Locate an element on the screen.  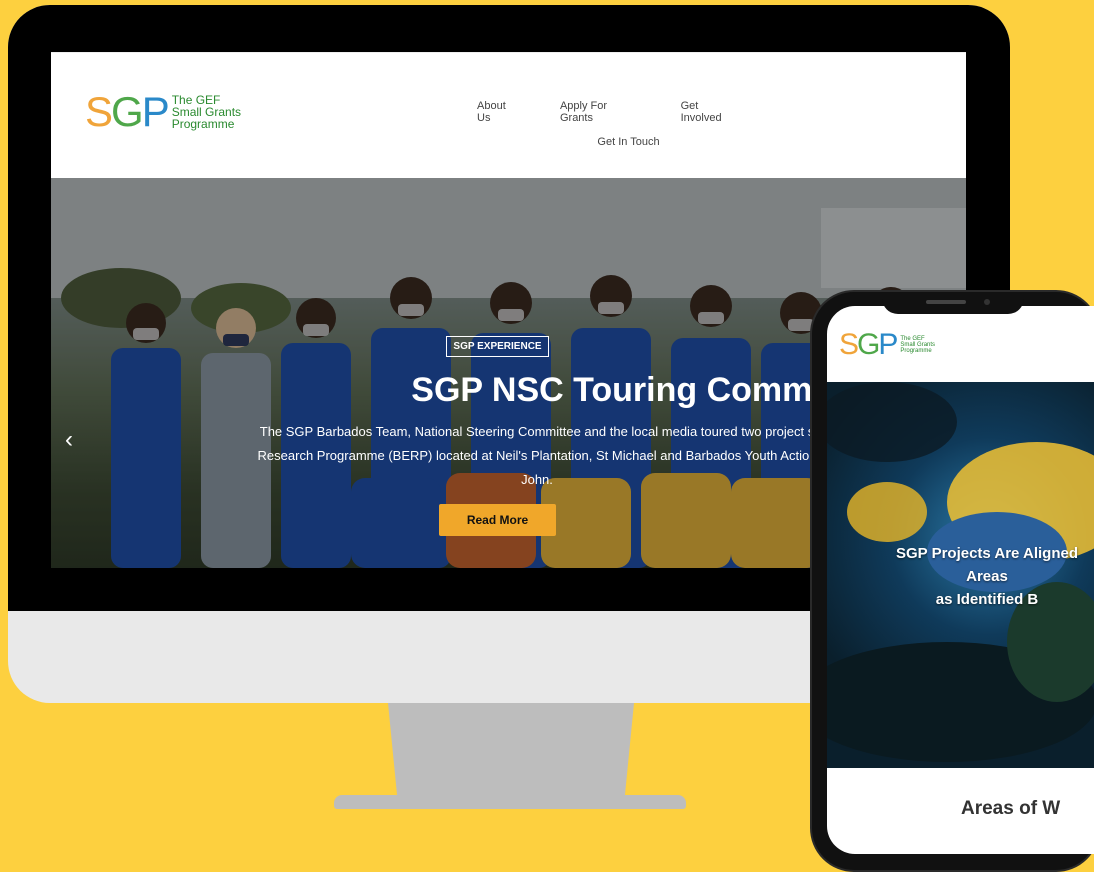
logo-letter-g: G is located at coordinates (127, 111).